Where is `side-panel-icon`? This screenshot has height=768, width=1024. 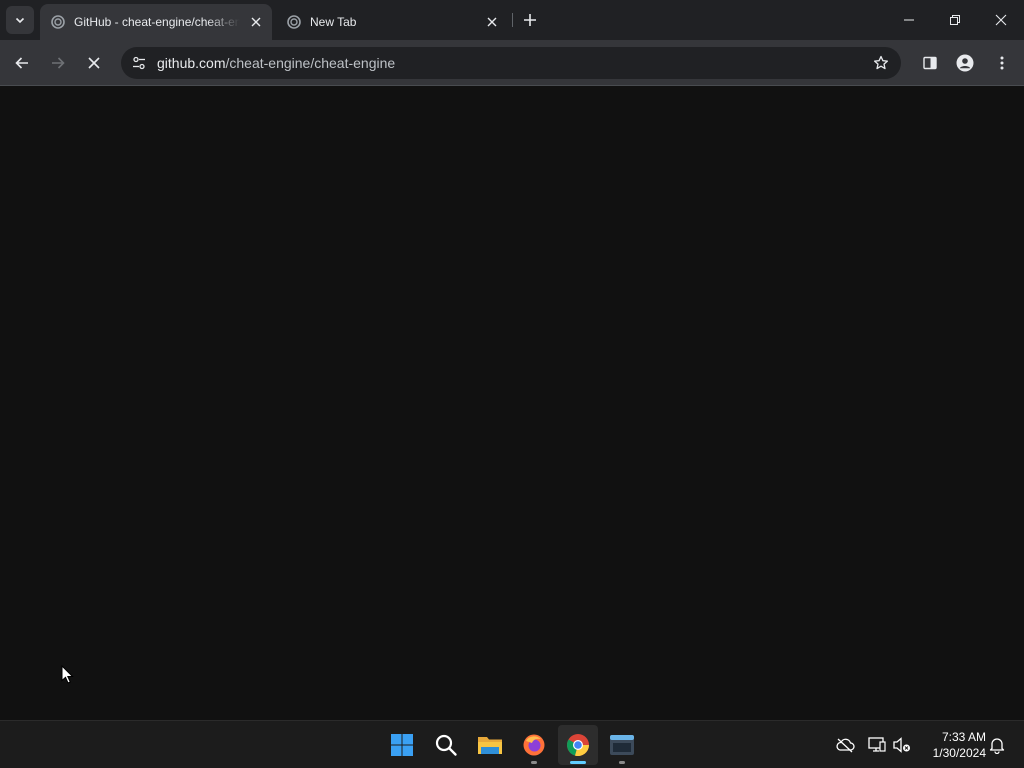 side-panel-icon is located at coordinates (930, 63).